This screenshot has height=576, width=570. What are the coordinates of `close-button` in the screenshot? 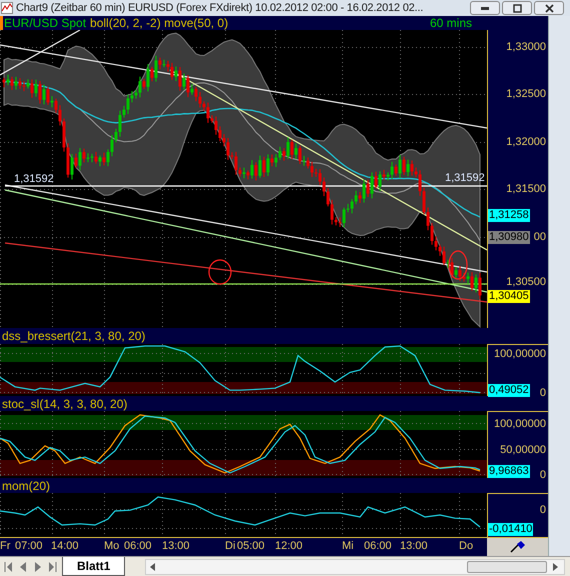 It's located at (549, 8).